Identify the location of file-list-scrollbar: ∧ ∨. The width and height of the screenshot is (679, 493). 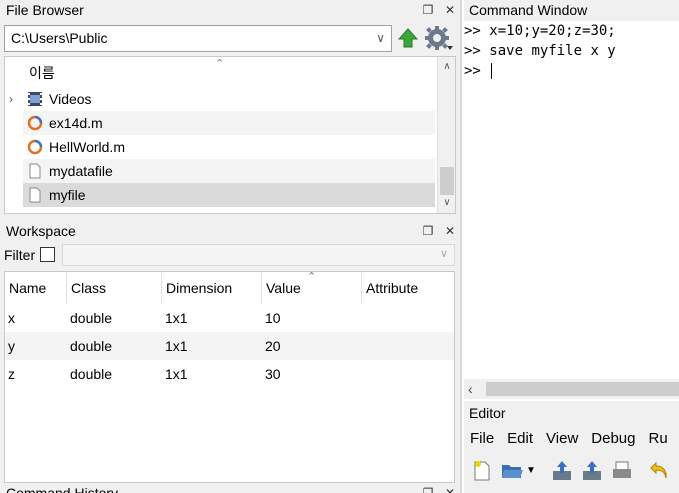
(446, 135).